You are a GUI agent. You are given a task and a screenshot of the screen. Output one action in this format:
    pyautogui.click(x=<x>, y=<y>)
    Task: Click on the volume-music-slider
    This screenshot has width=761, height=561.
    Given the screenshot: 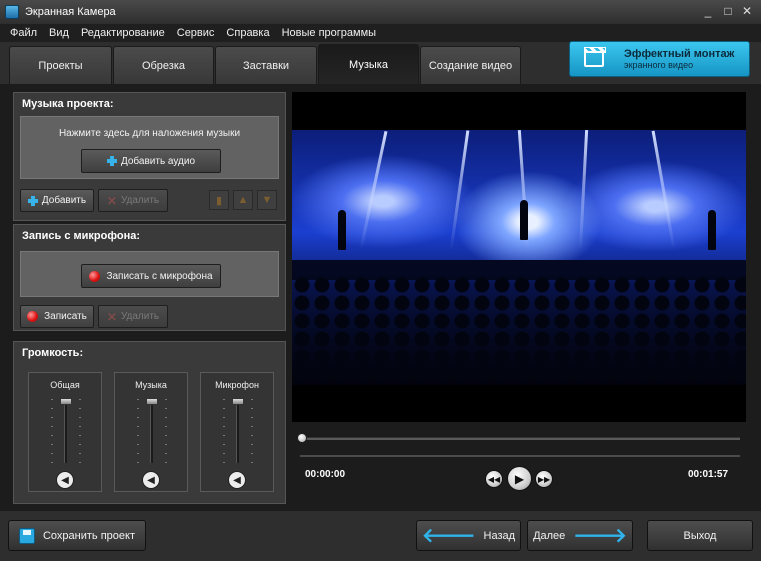 What is the action you would take?
    pyautogui.click(x=152, y=401)
    